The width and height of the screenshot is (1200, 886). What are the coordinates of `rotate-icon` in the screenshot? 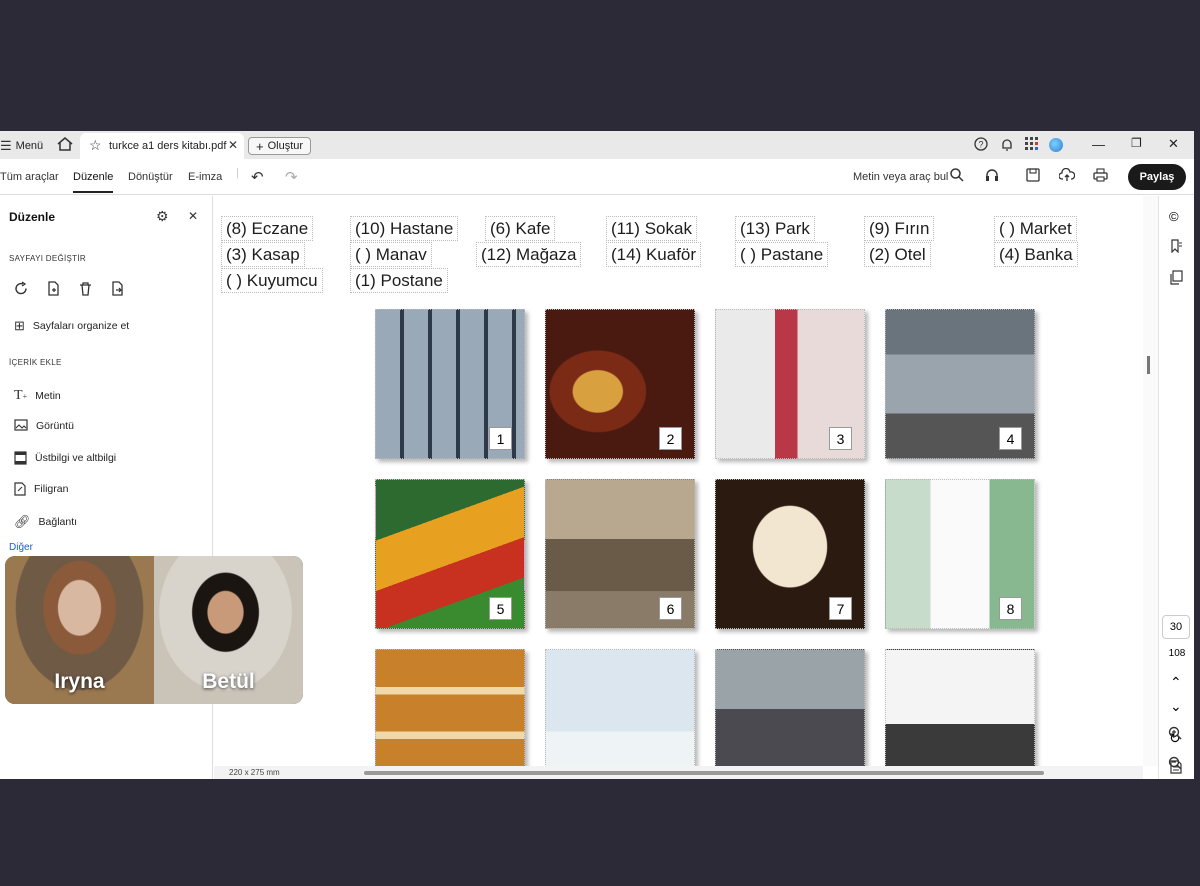 It's located at (21, 288).